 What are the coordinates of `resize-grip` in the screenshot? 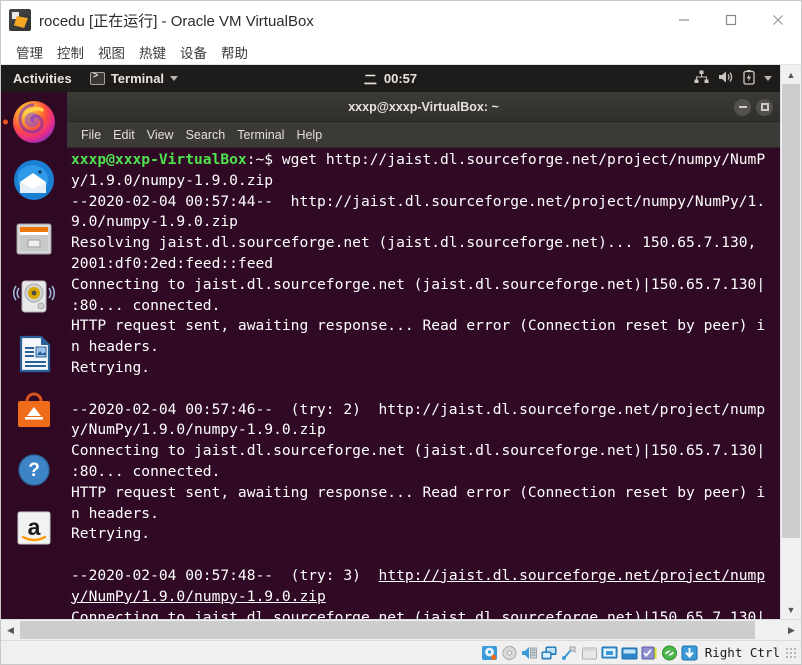 It's located at (791, 652).